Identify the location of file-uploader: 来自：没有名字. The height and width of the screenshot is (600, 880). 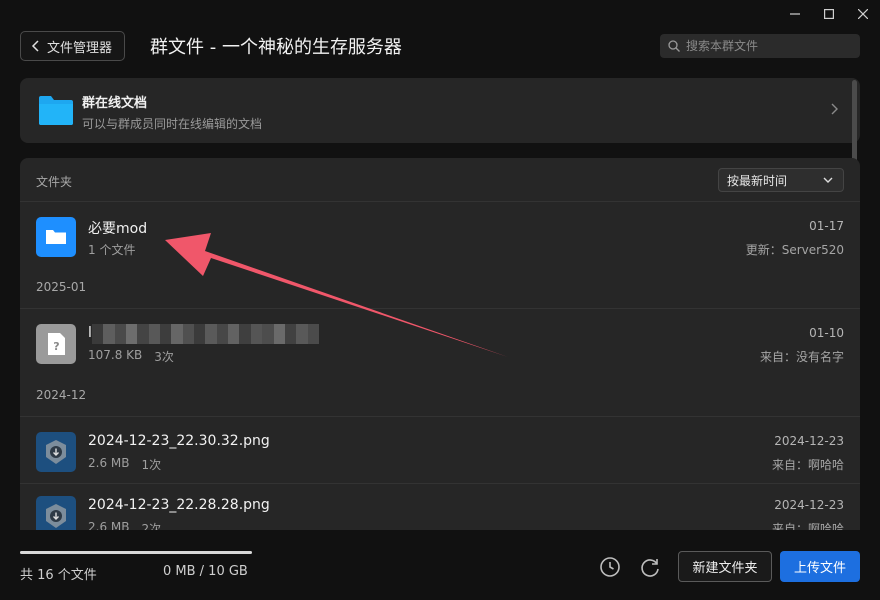
(801, 357).